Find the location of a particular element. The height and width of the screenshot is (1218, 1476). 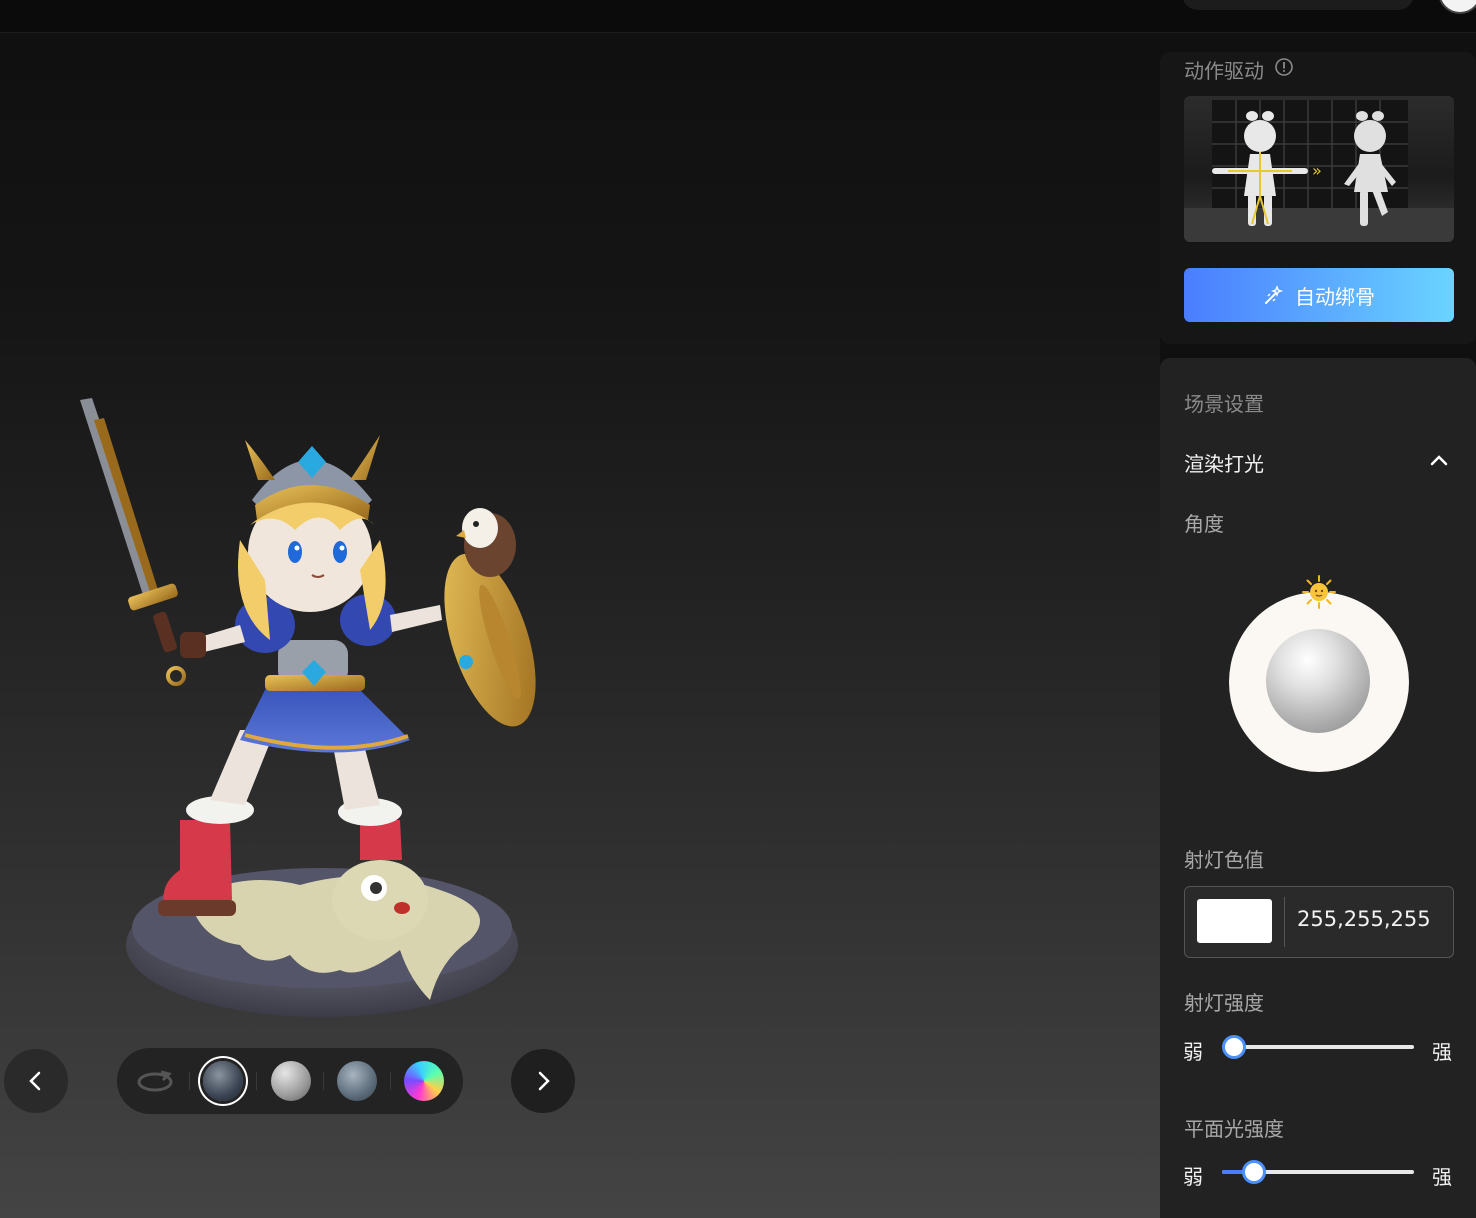

chevron-left-icon is located at coordinates (35, 1081).